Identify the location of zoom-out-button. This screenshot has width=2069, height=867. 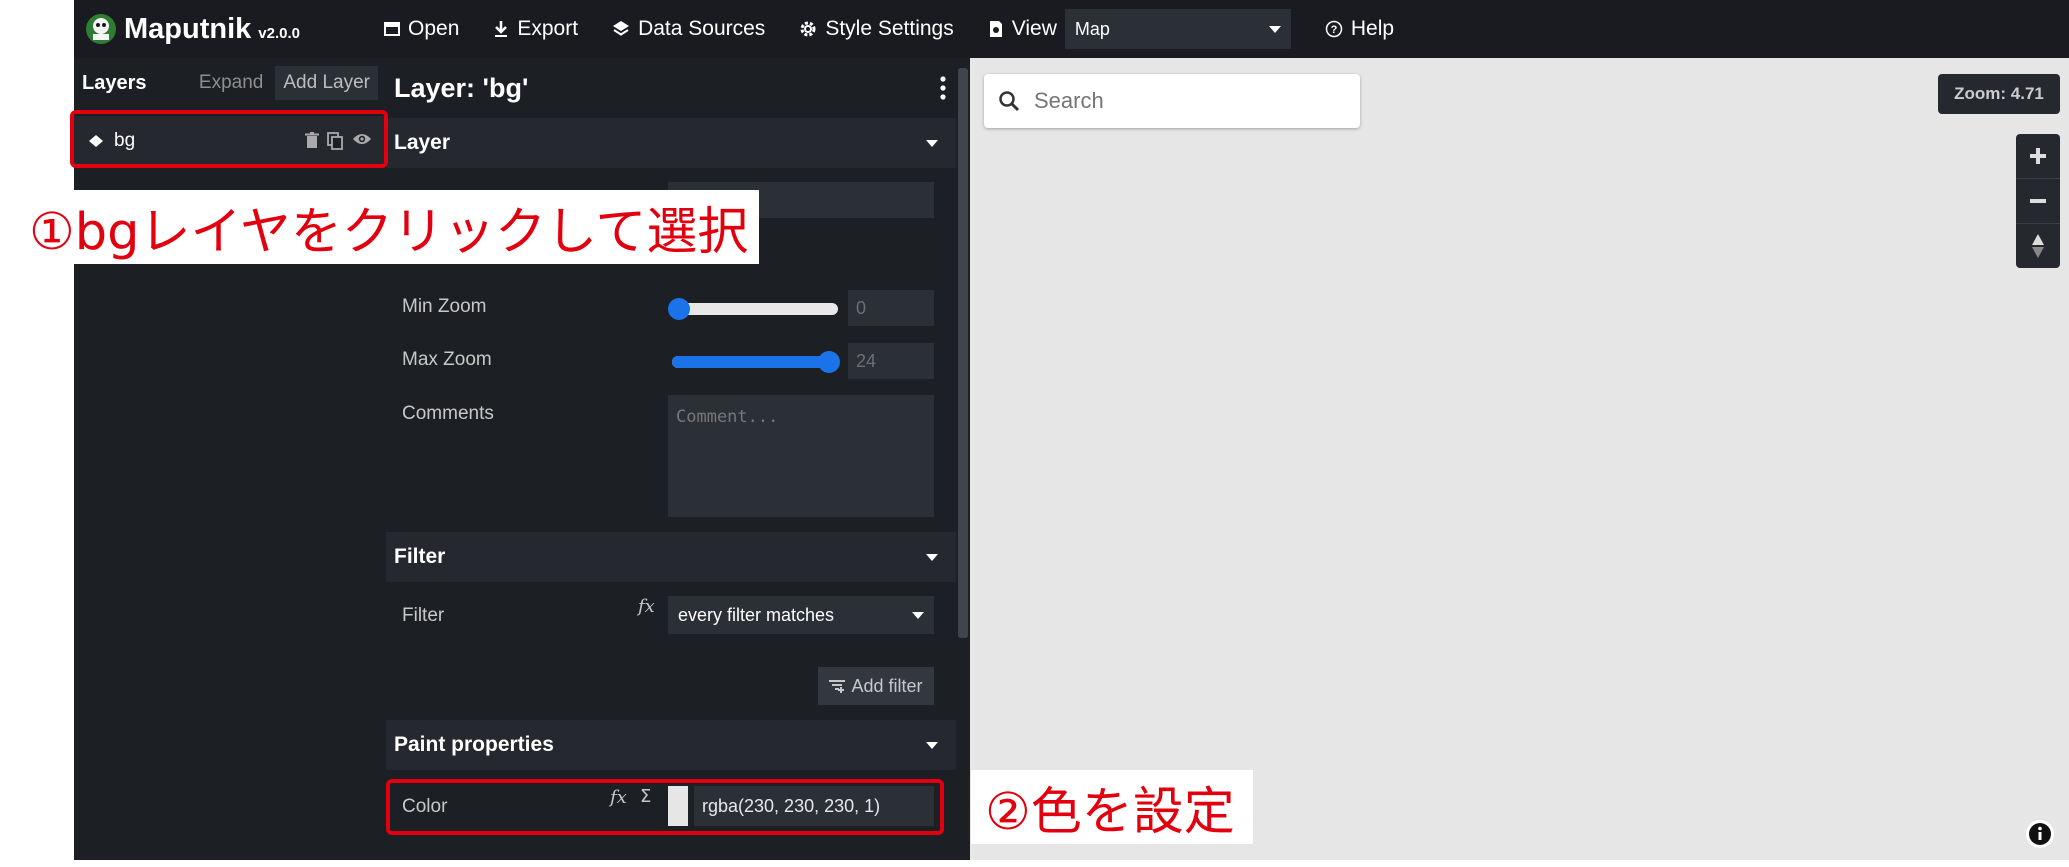
(2038, 201).